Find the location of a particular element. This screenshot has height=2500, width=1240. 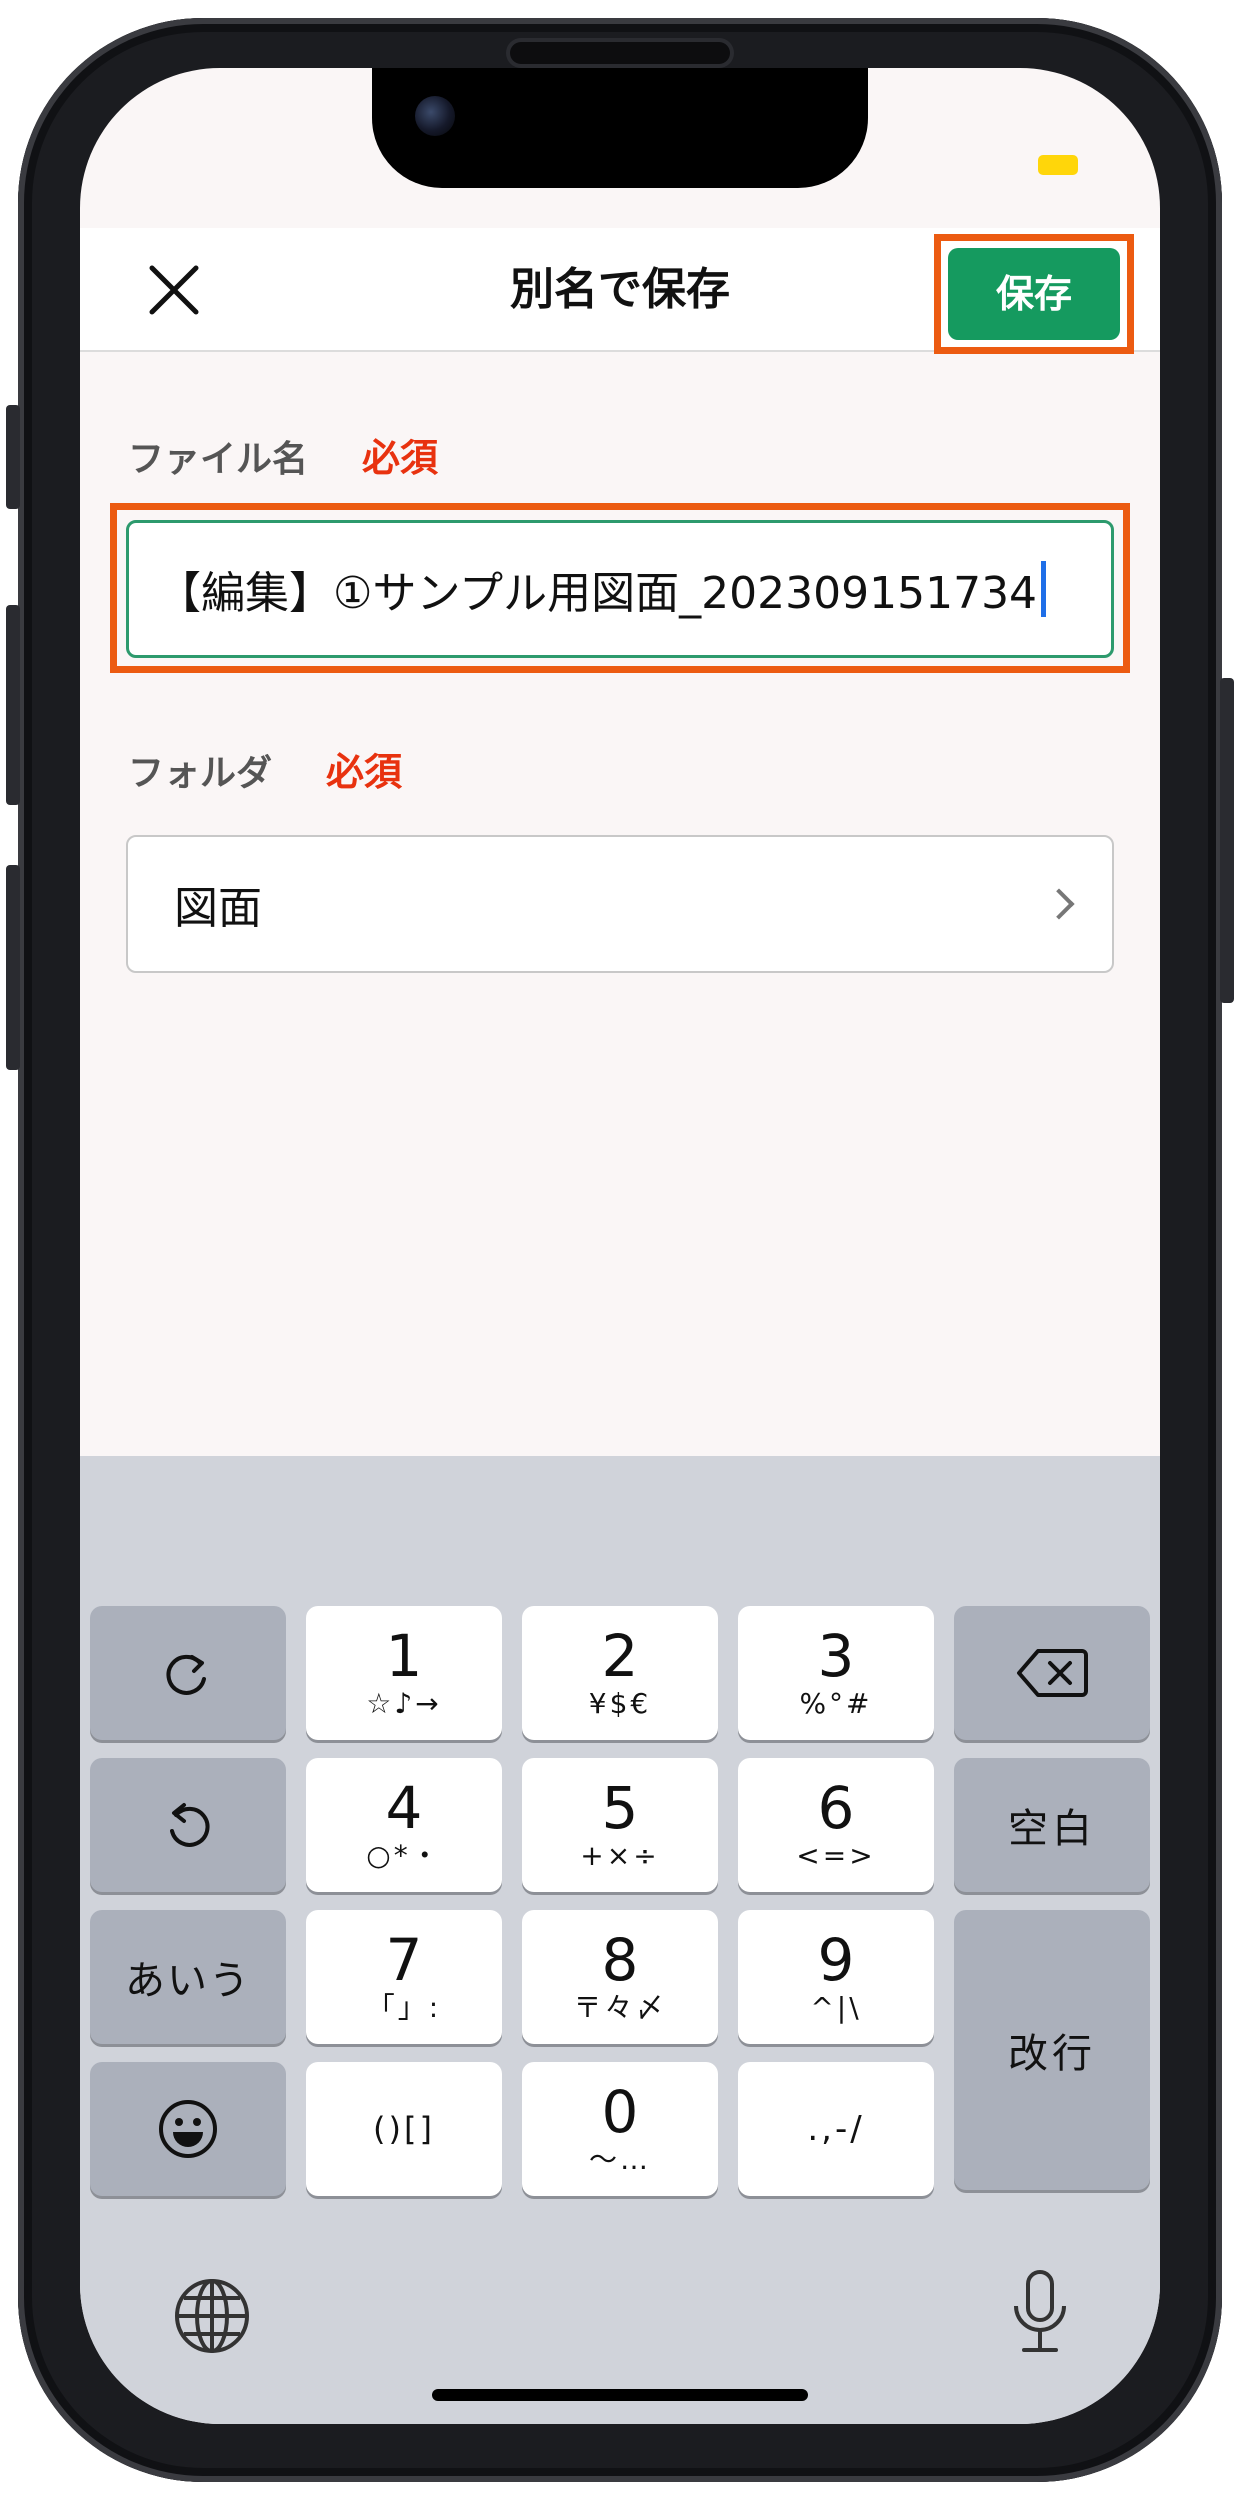

key-3: 3 %°# is located at coordinates (836, 1673).